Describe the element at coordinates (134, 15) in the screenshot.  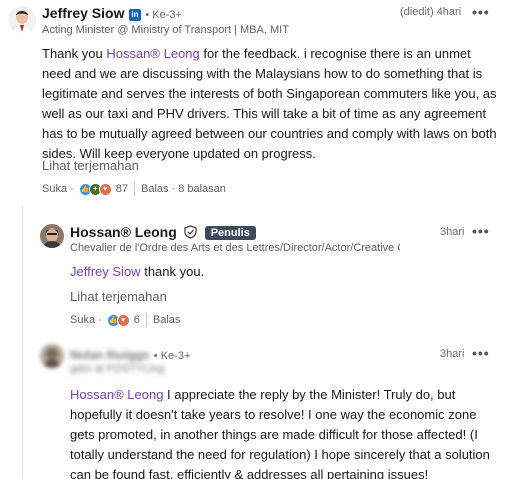
I see `linkedin-icon: in` at that location.